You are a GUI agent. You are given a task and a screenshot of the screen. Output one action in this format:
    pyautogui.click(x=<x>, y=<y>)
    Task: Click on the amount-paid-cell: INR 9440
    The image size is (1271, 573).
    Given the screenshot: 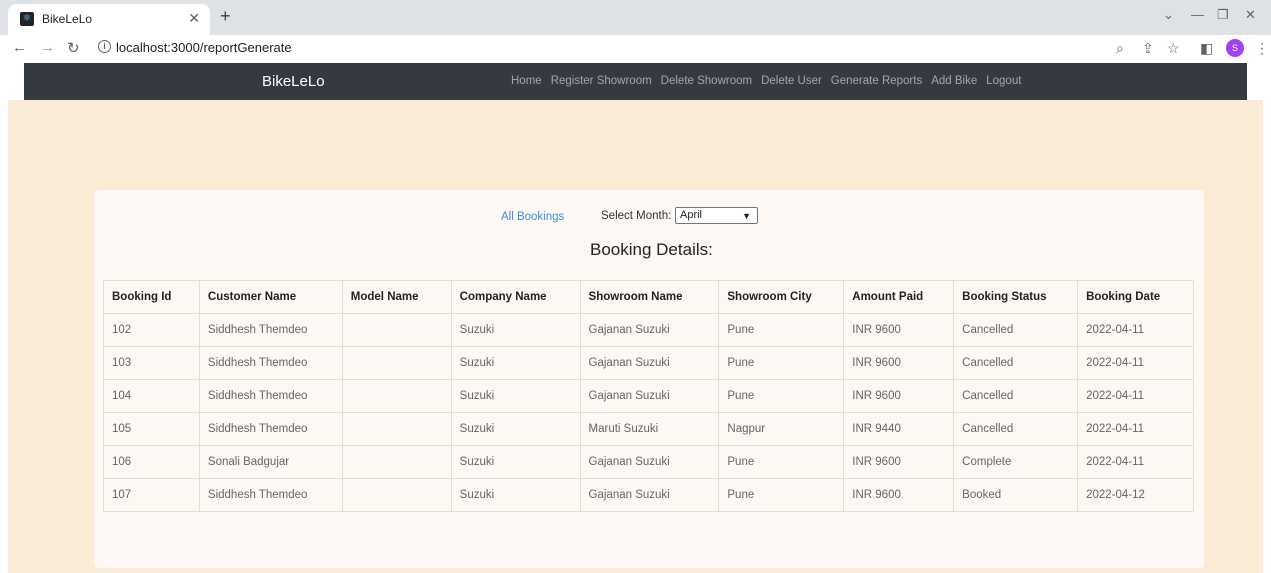 What is the action you would take?
    pyautogui.click(x=899, y=429)
    